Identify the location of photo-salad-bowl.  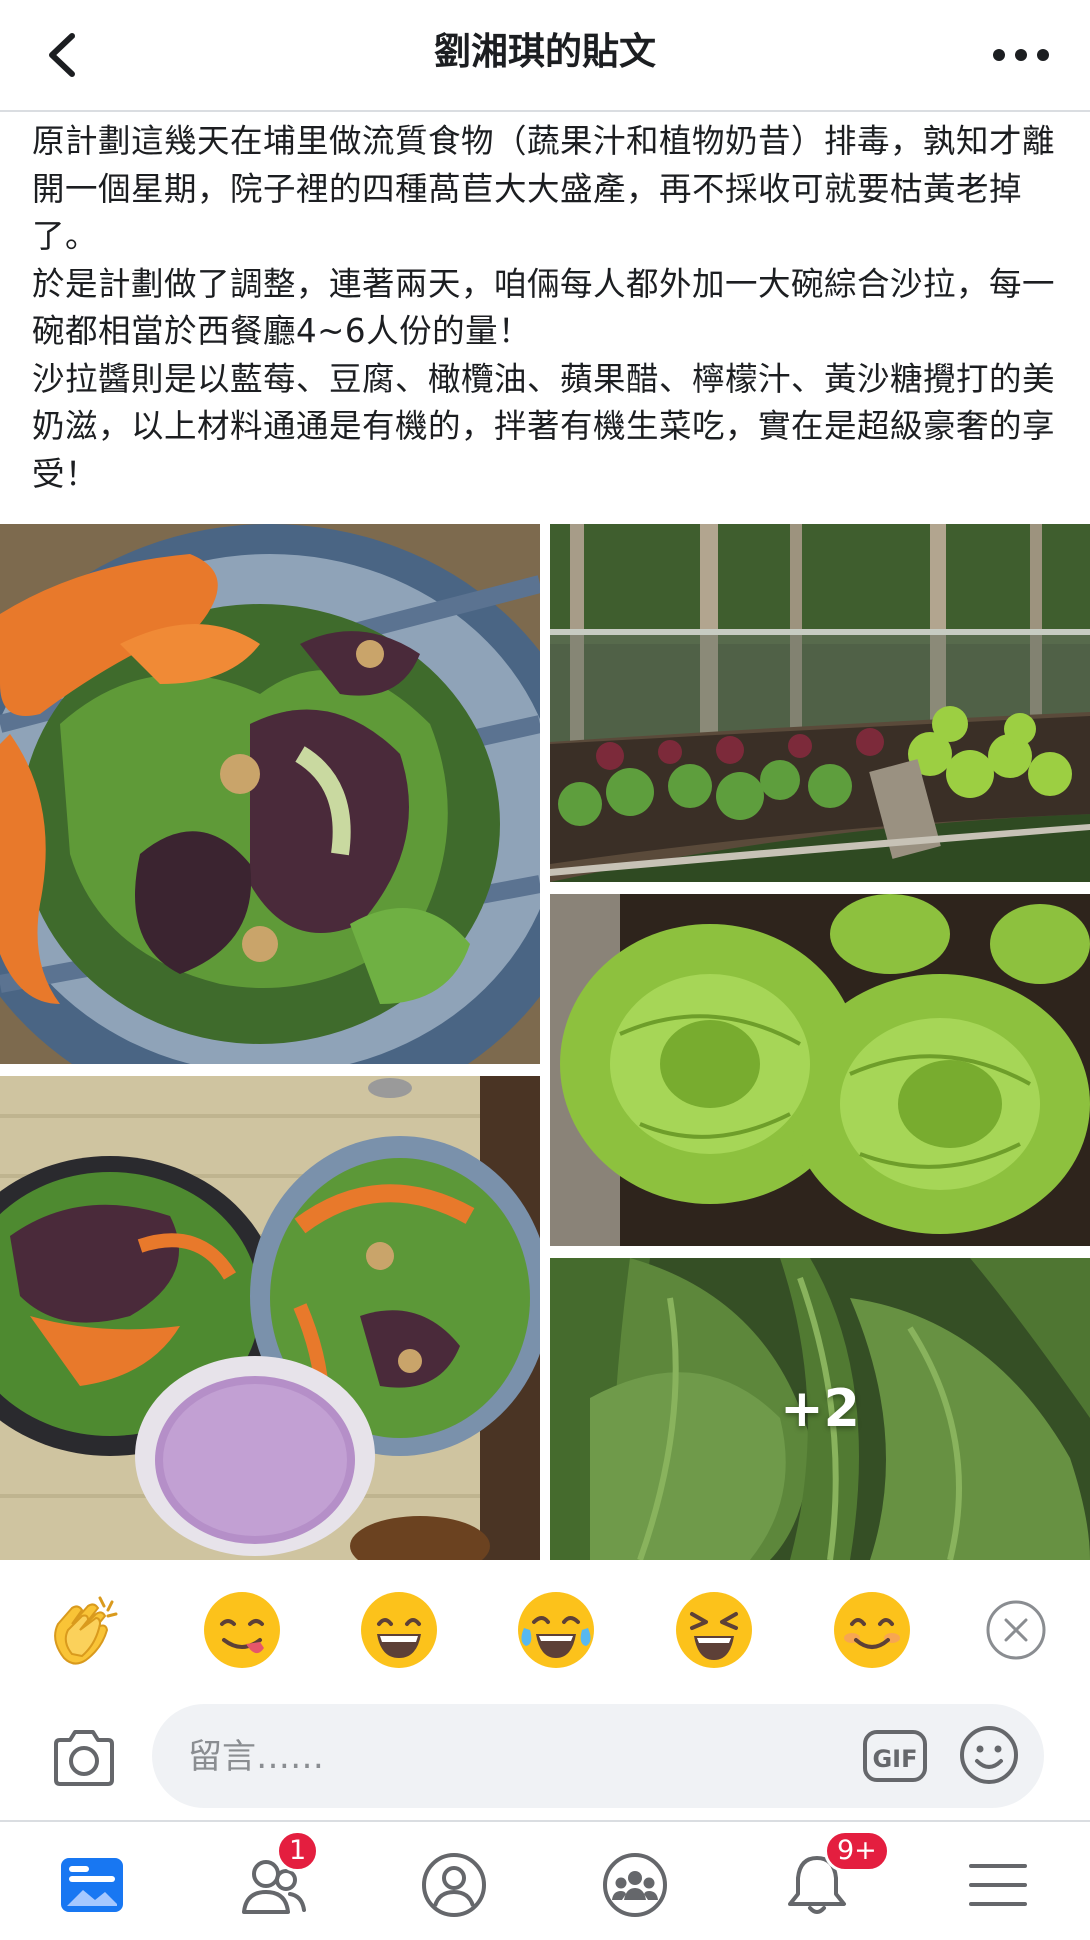
(270, 794).